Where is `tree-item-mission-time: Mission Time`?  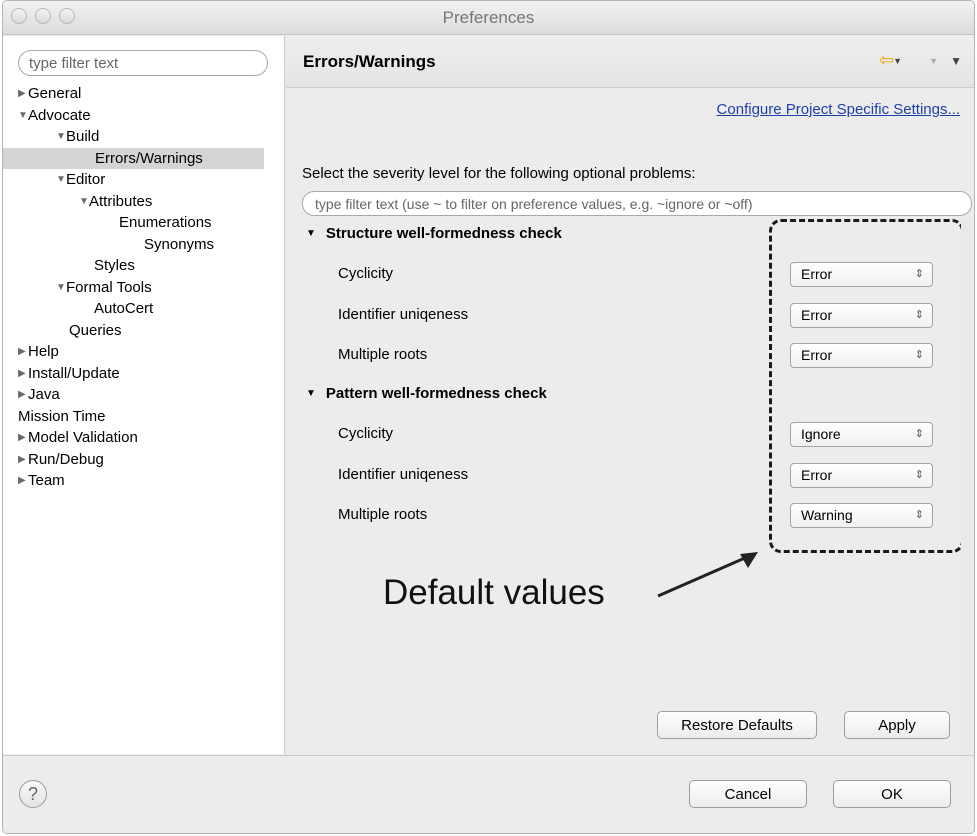
tree-item-mission-time: Mission Time is located at coordinates (143, 417).